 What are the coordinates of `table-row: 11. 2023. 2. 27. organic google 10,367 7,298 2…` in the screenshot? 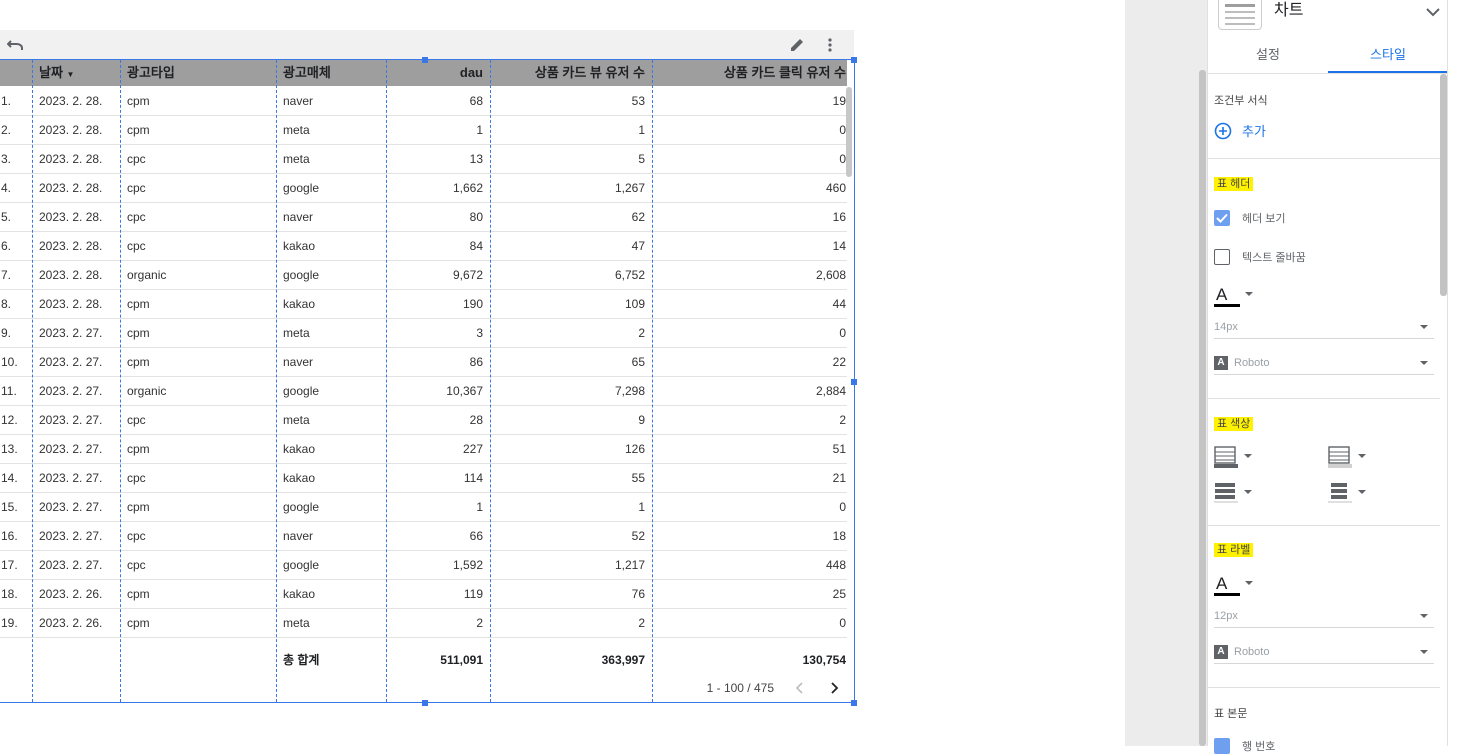 It's located at (423, 391).